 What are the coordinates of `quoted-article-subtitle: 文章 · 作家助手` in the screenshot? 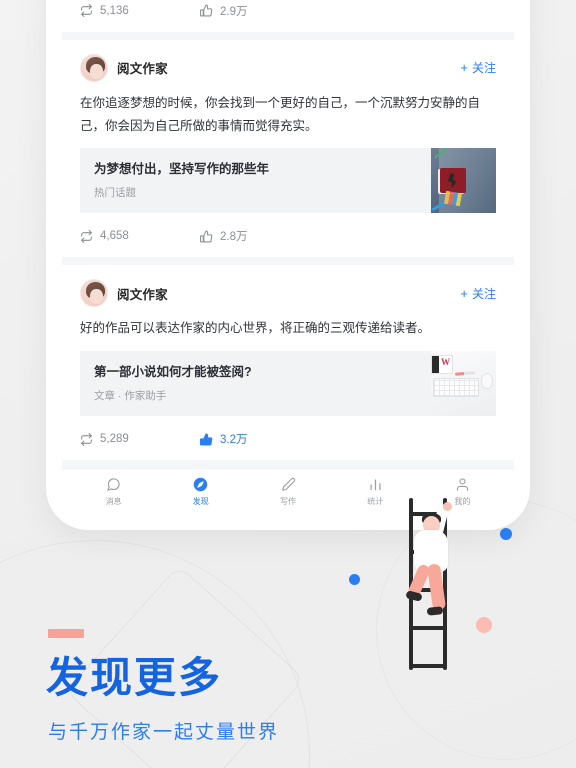 It's located at (130, 396).